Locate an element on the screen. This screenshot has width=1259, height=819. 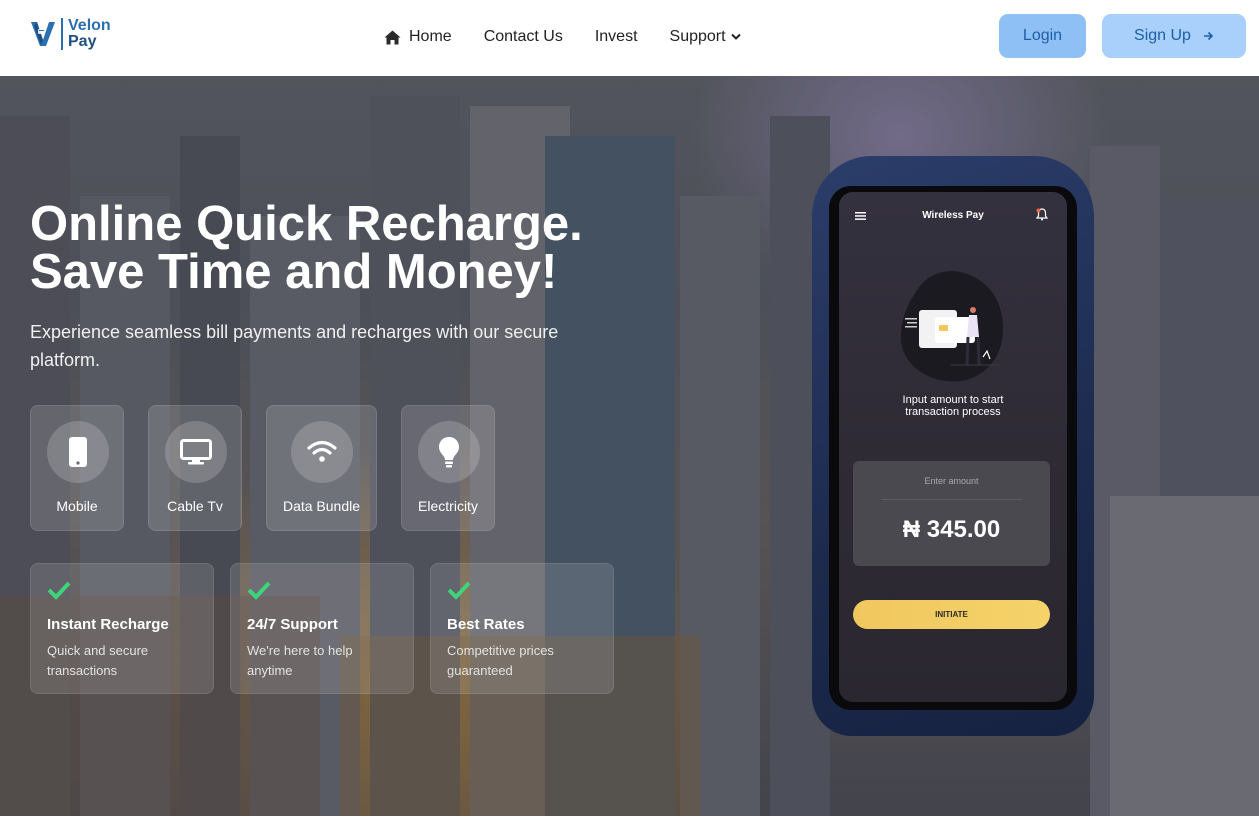
wifi-icon is located at coordinates (322, 451).